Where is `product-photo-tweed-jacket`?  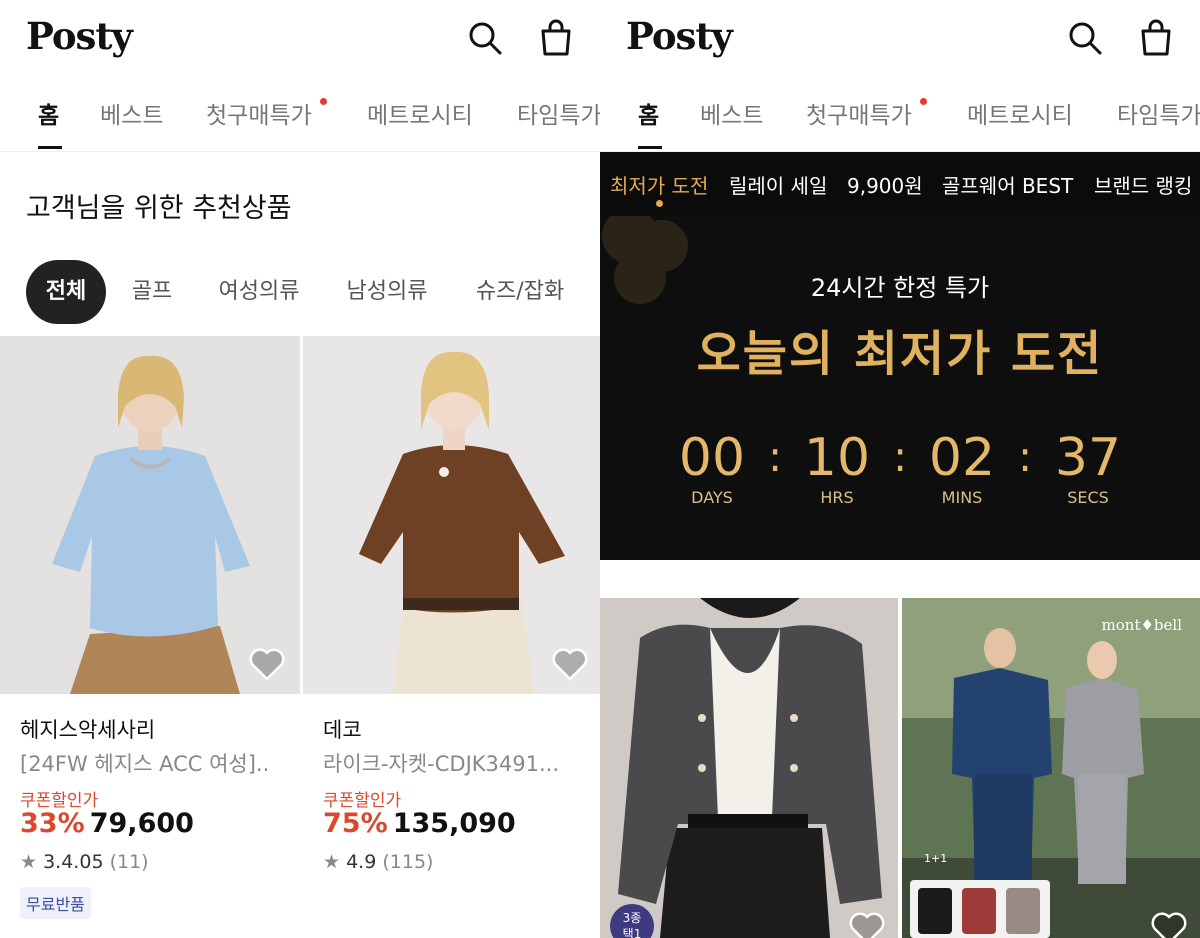
product-photo-tweed-jacket is located at coordinates (749, 768).